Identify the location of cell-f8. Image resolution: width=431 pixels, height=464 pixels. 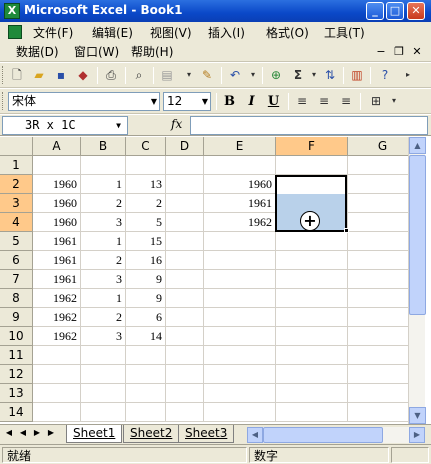
(312, 298).